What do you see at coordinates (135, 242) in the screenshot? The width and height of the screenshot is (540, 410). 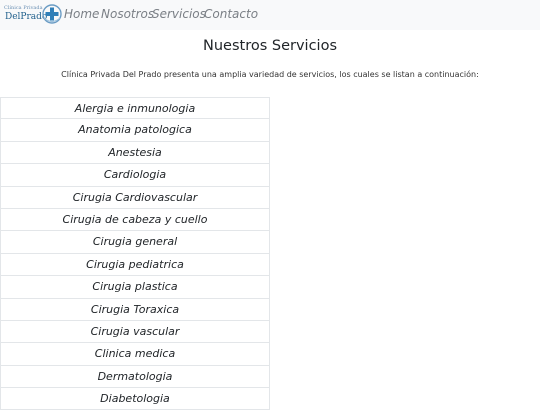 I see `service-item-cirugia-general: Cirugia general` at bounding box center [135, 242].